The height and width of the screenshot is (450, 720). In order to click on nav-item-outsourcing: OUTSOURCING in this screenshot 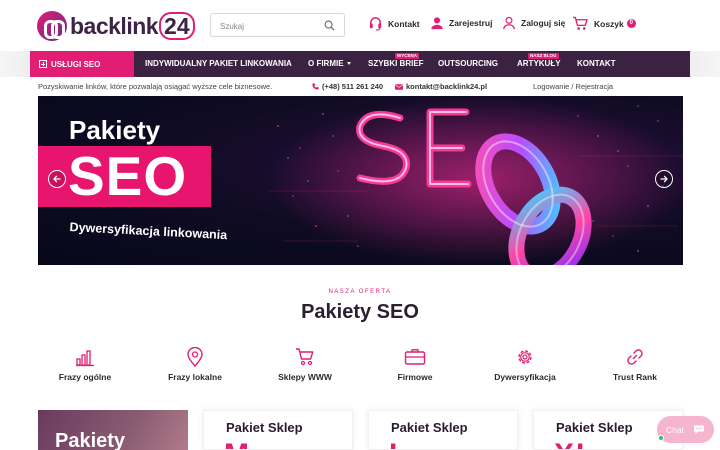, I will do `click(468, 64)`.